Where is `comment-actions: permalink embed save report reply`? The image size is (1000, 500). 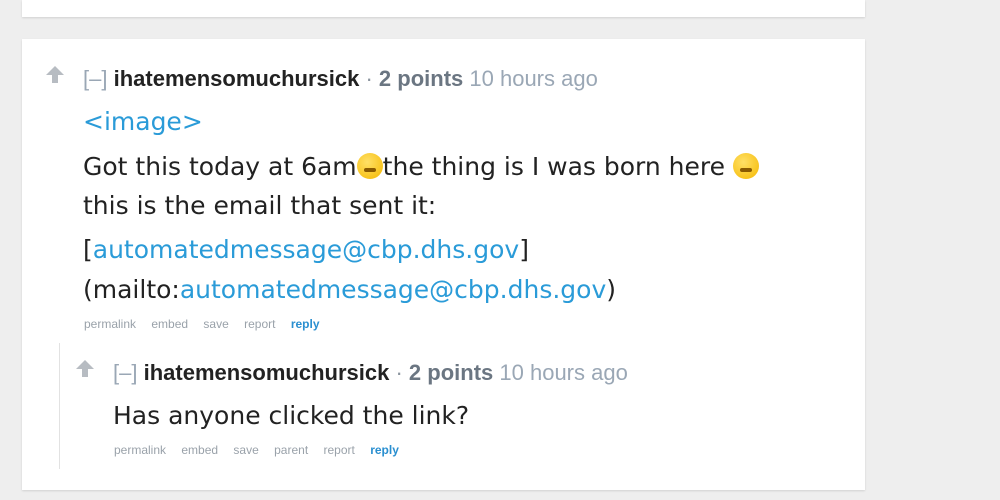 comment-actions: permalink embed save report reply is located at coordinates (208, 324).